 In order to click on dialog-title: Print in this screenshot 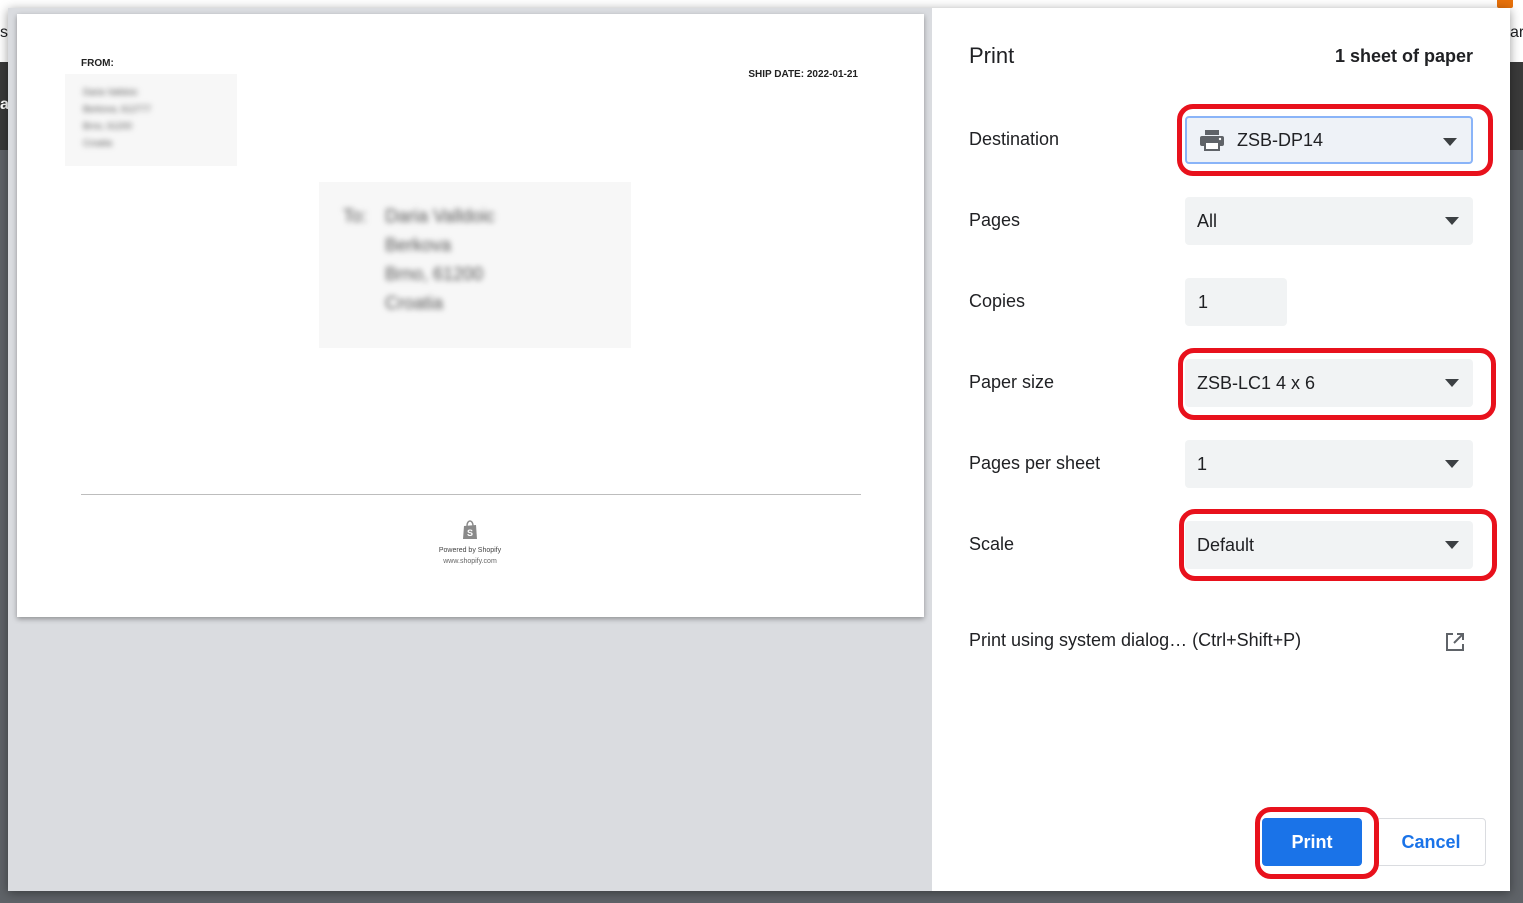, I will do `click(992, 55)`.